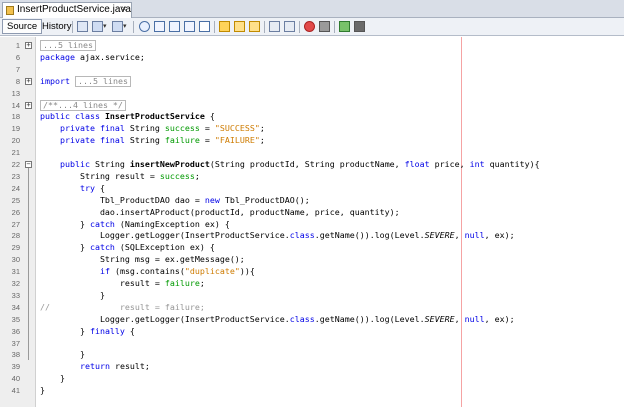 This screenshot has height=407, width=624. Describe the element at coordinates (224, 26) in the screenshot. I see `toggle-bookmark-icon` at that location.